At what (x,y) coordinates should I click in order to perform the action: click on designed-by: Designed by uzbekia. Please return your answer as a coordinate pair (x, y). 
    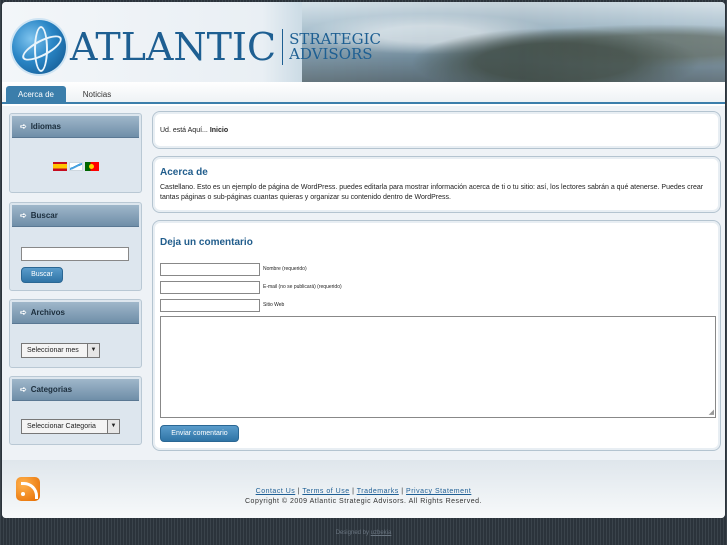
    Looking at the image, I should click on (363, 533).